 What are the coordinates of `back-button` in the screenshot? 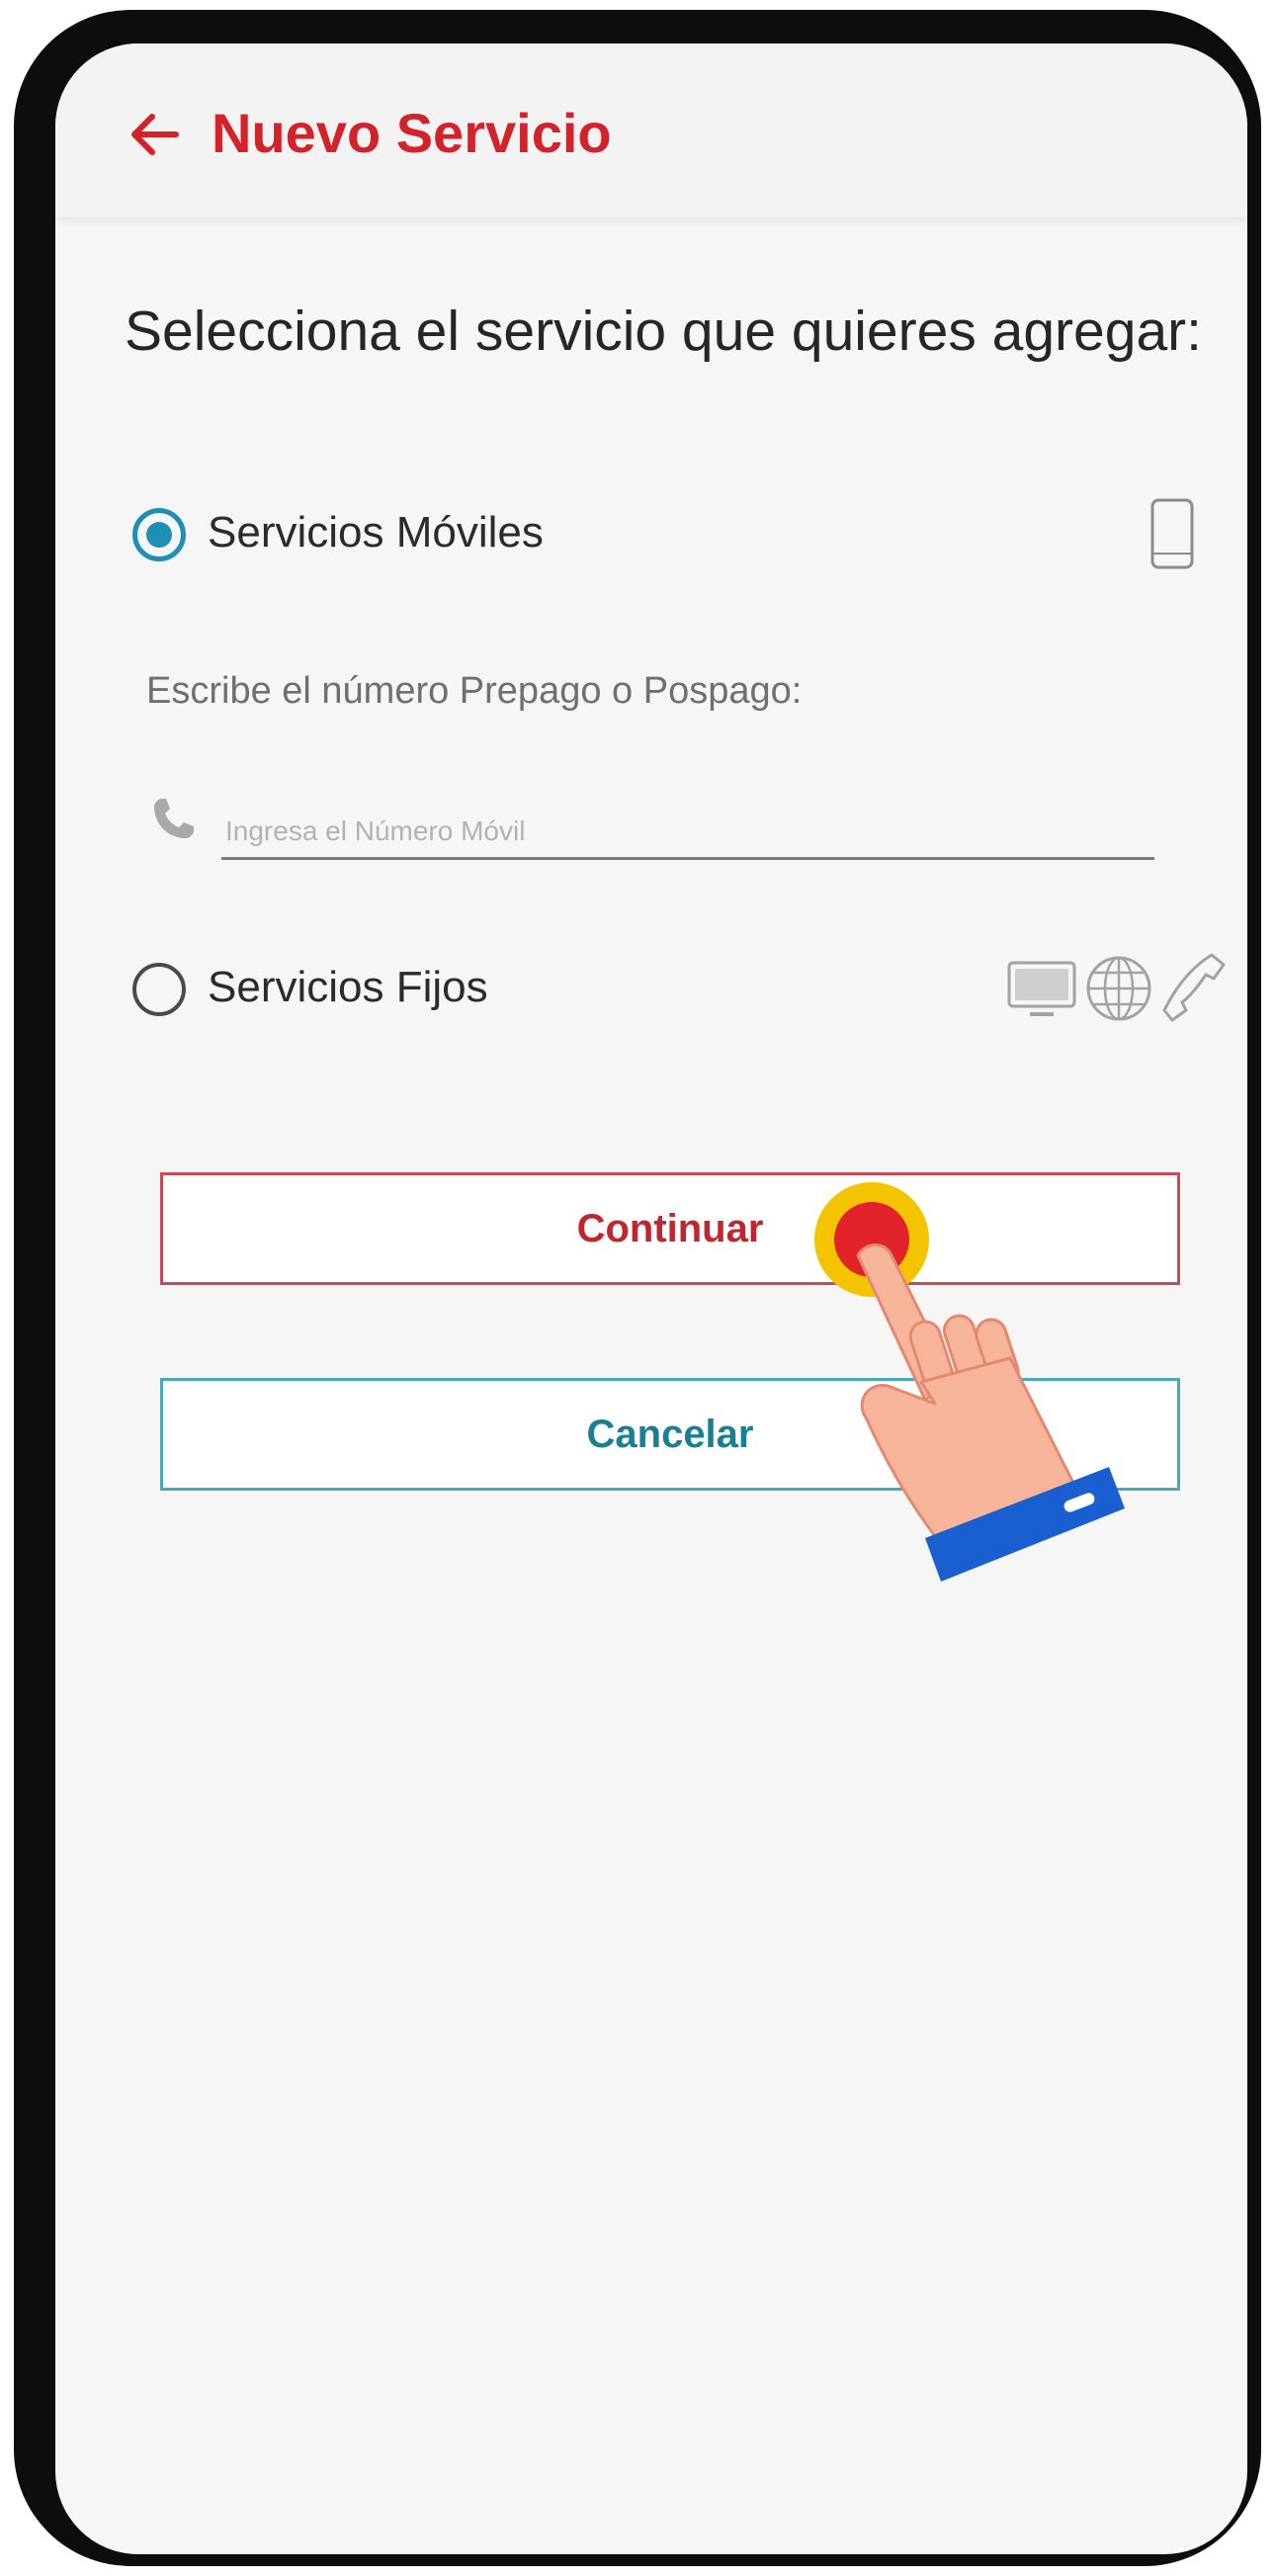 It's located at (154, 134).